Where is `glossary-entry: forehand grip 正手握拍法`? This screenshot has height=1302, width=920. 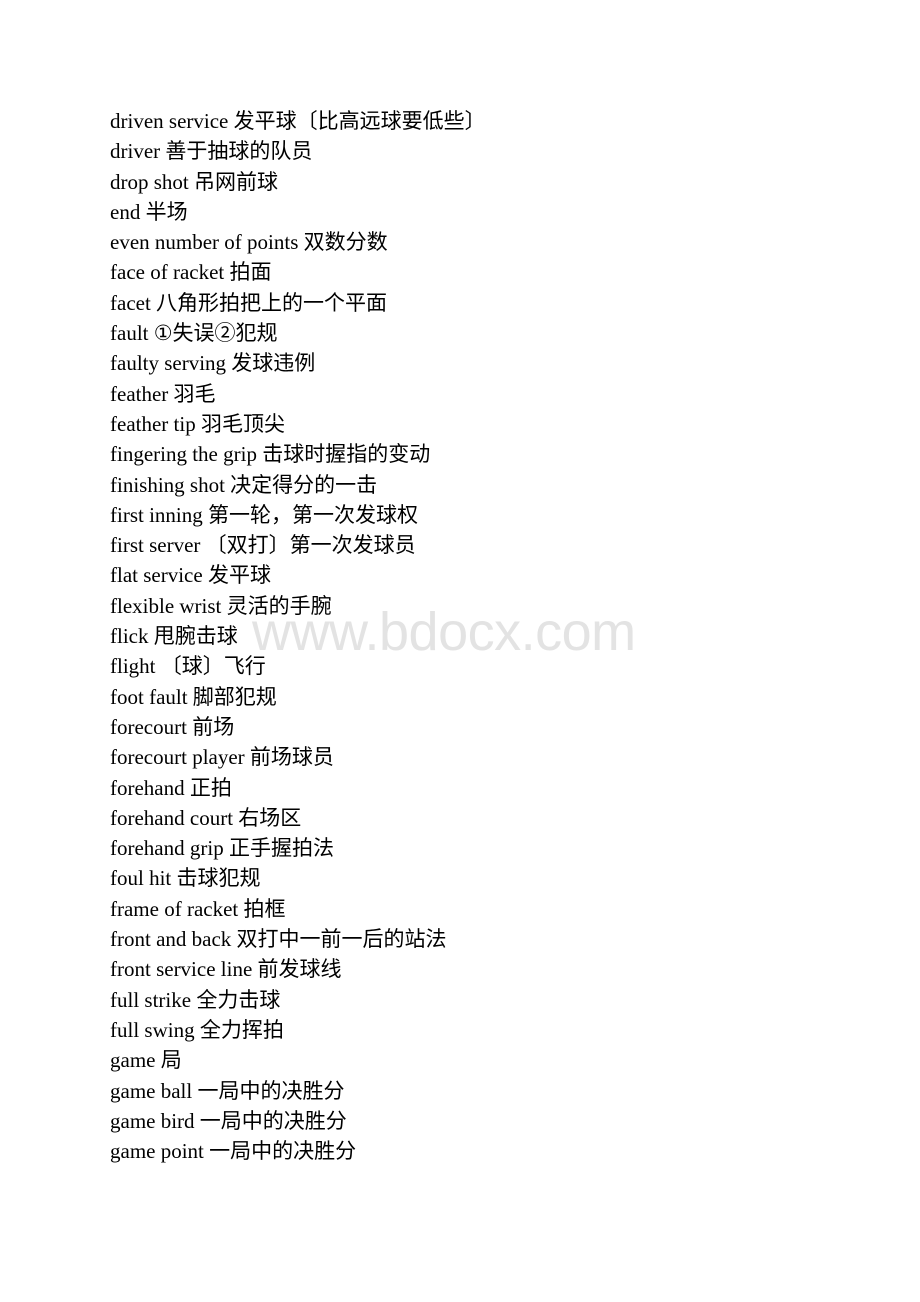
glossary-entry: forehand grip 正手握拍法 is located at coordinates (222, 848).